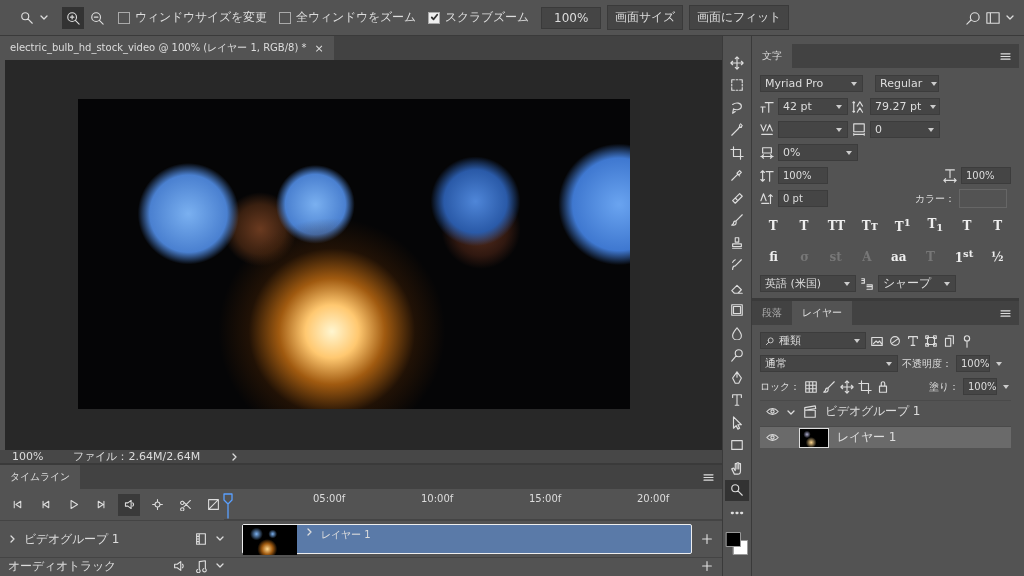 Image resolution: width=1024 pixels, height=576 pixels. I want to click on fill-field: 100%, so click(980, 386).